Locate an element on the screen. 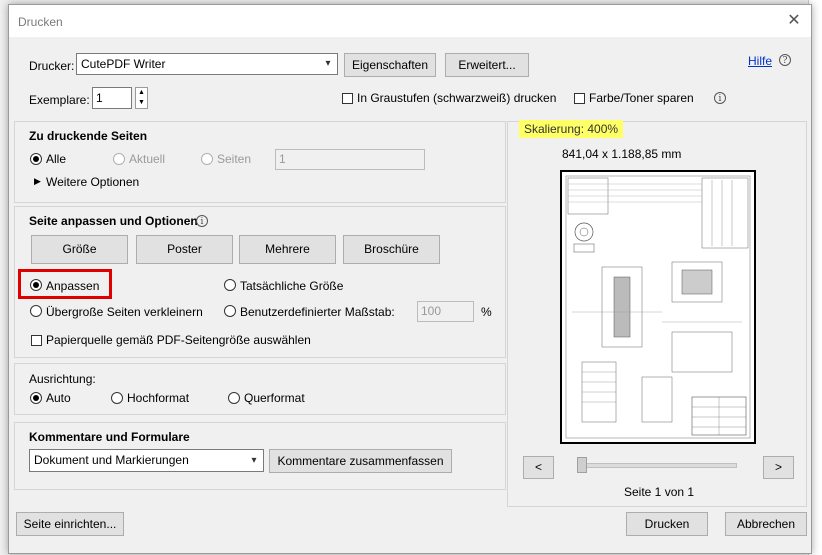 The image size is (822, 555). orientation-label: Ausrichtung: is located at coordinates (62, 379).